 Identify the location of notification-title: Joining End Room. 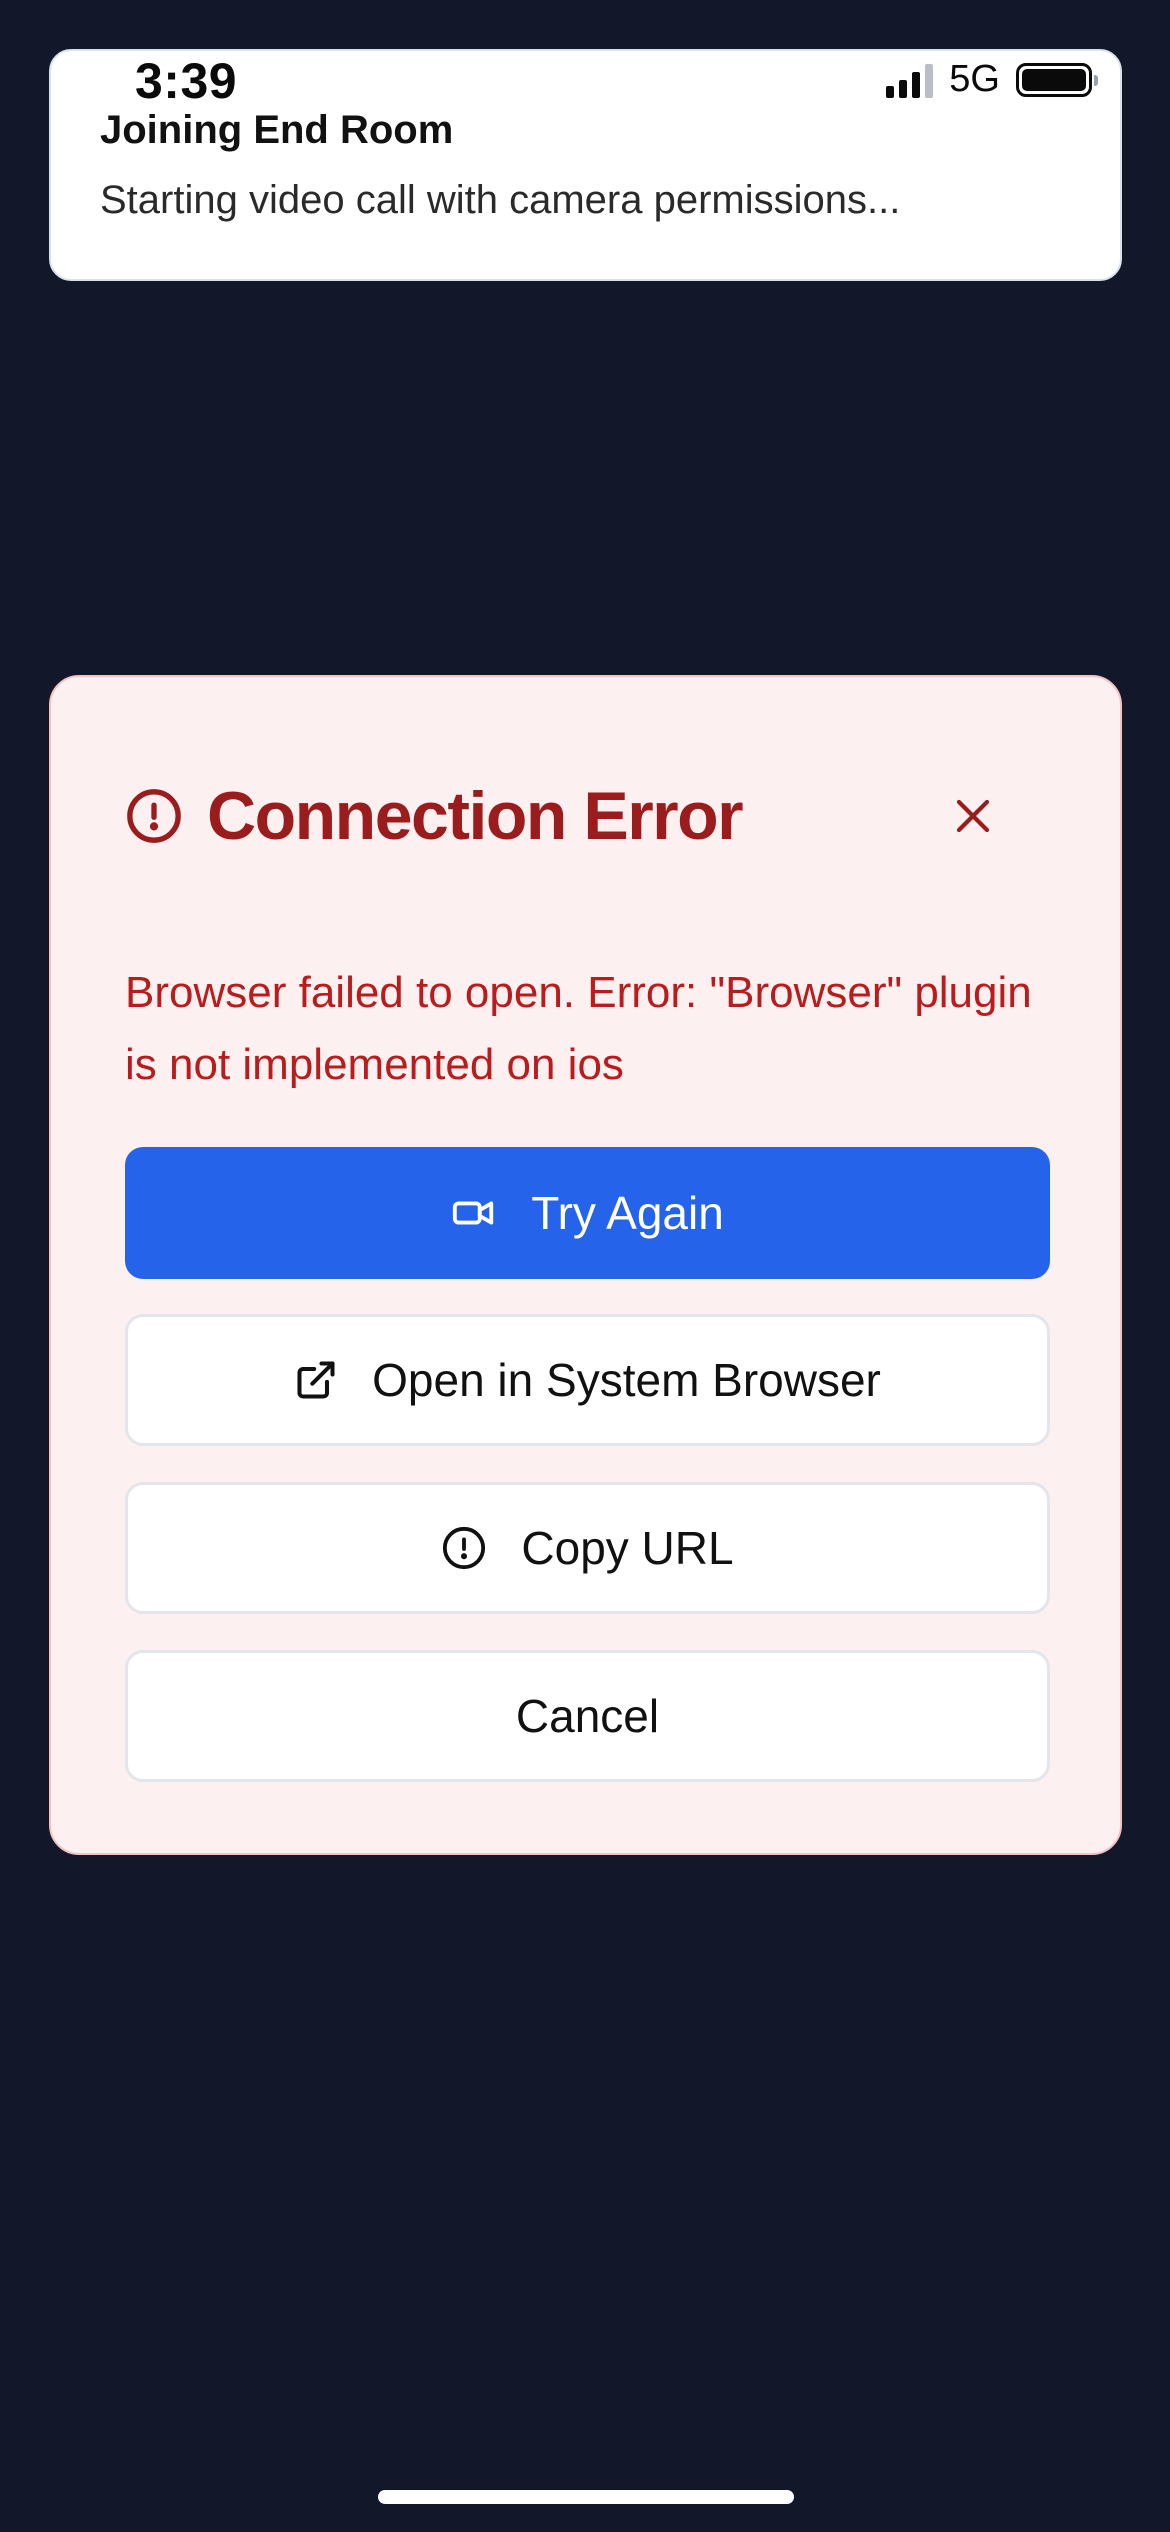
(277, 130).